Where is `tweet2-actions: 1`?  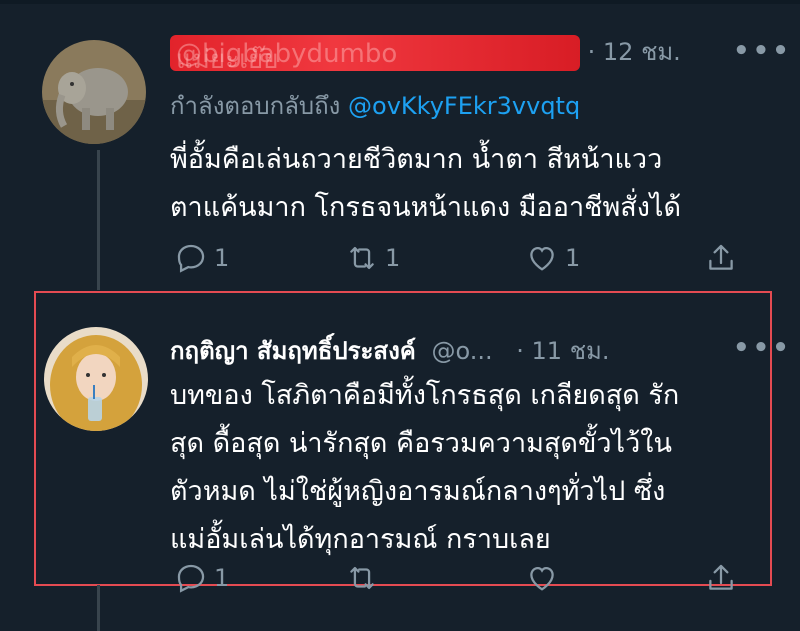
tweet2-actions: 1 is located at coordinates (470, 578).